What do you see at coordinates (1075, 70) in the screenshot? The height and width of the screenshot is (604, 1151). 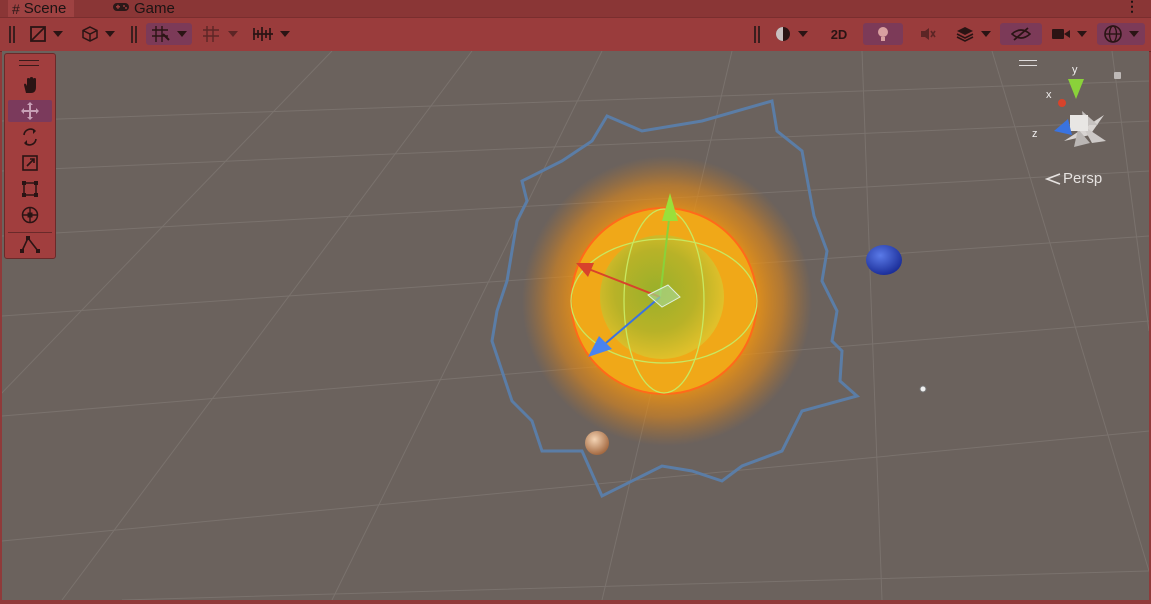 I see `gizmo-y-label: y` at bounding box center [1075, 70].